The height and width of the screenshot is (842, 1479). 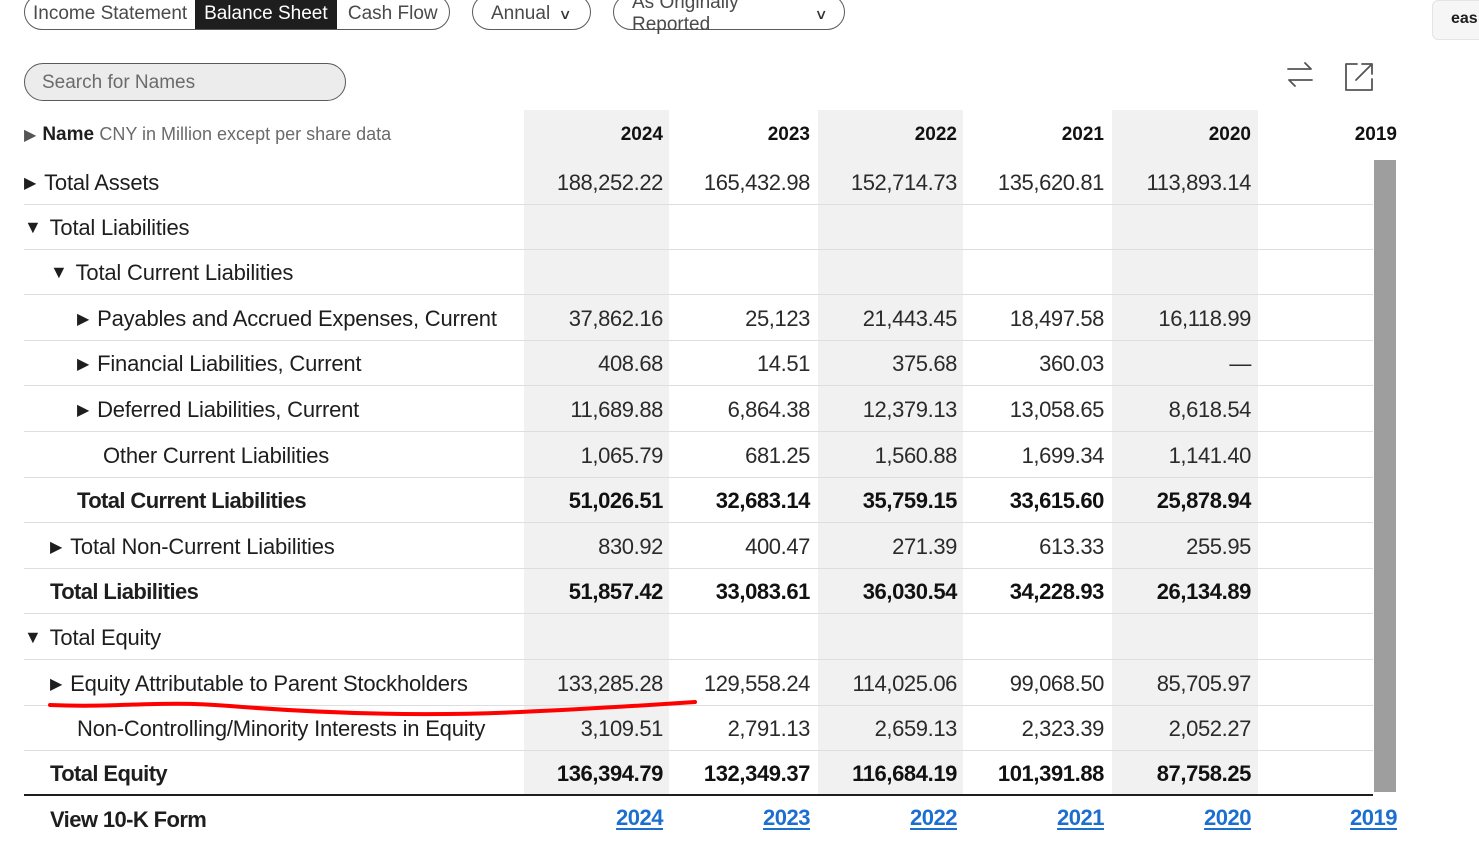 What do you see at coordinates (1057, 683) in the screenshot?
I see `value-cell-2021: 99,068.50` at bounding box center [1057, 683].